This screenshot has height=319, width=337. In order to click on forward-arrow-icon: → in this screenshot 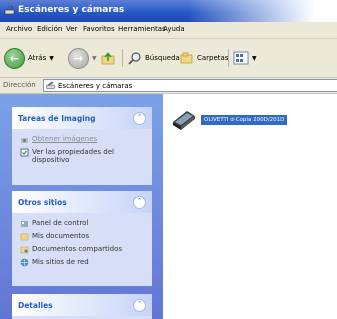, I will do `click(78, 58)`.